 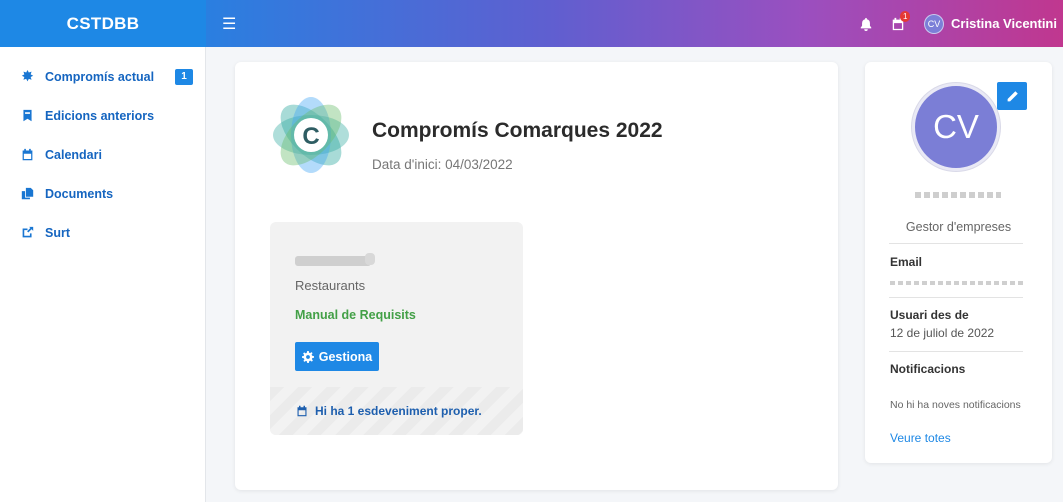 I want to click on see-all-link: Veure totes, so click(x=920, y=438).